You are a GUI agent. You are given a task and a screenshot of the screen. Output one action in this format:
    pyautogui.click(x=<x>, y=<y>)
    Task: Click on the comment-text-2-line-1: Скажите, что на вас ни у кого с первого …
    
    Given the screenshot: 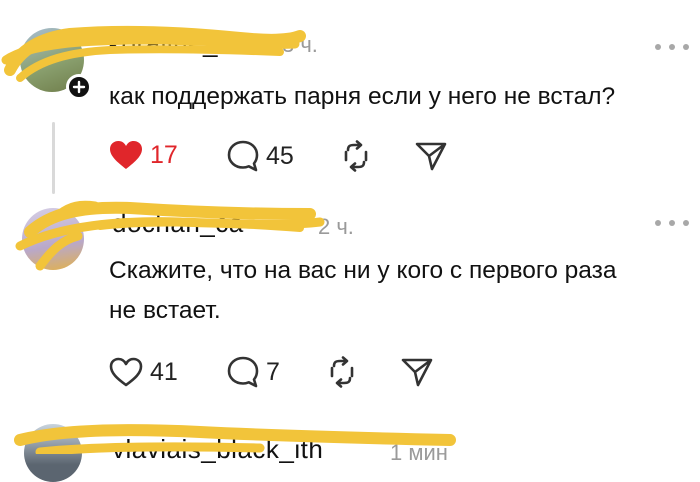 What is the action you would take?
    pyautogui.click(x=363, y=270)
    